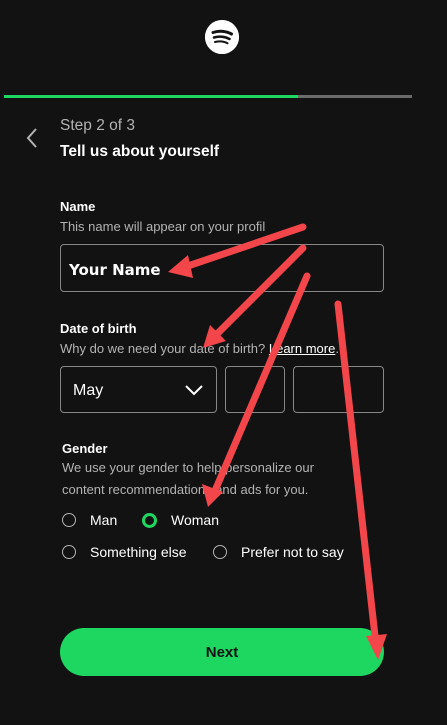 This screenshot has height=725, width=447. What do you see at coordinates (78, 206) in the screenshot?
I see `name-label: Name` at bounding box center [78, 206].